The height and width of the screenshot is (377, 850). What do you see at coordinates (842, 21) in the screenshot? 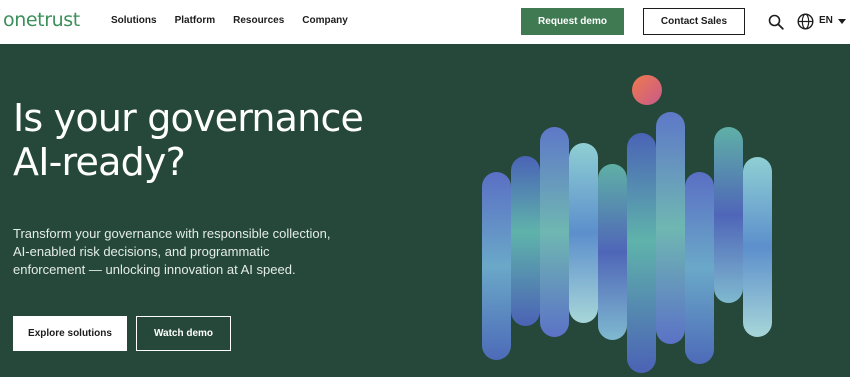
I see `caret-down-icon` at bounding box center [842, 21].